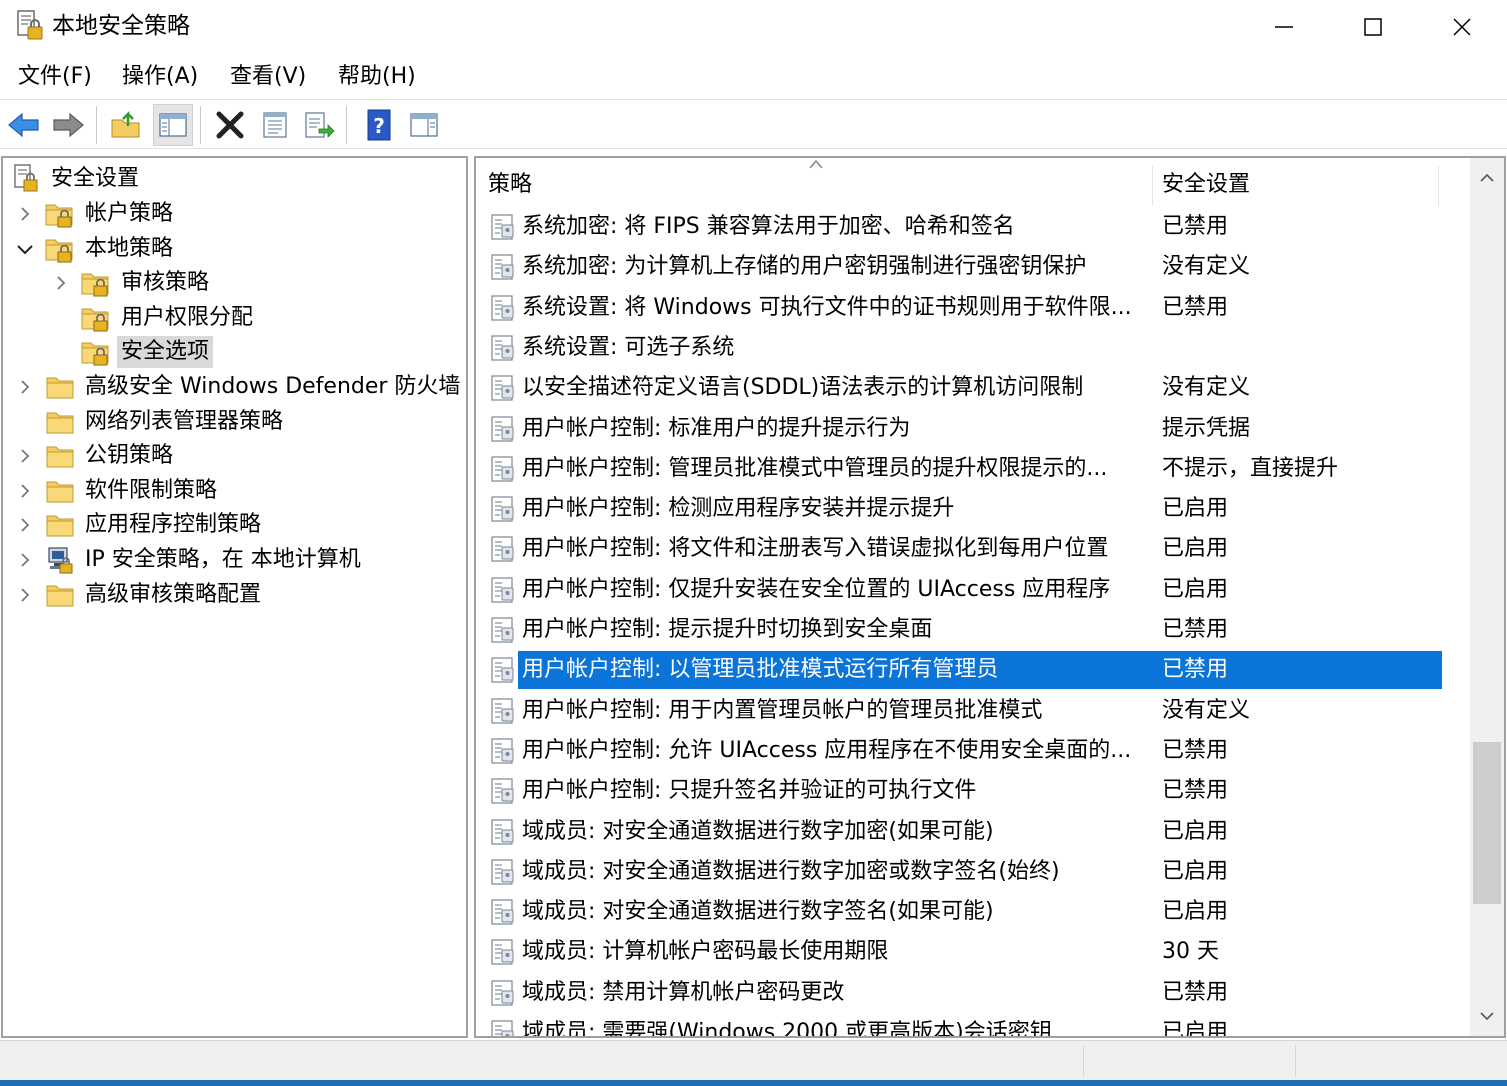  I want to click on policy-row: 域成员: 对安全通道数据进行数字加密(如果可能) 已启用, so click(965, 832).